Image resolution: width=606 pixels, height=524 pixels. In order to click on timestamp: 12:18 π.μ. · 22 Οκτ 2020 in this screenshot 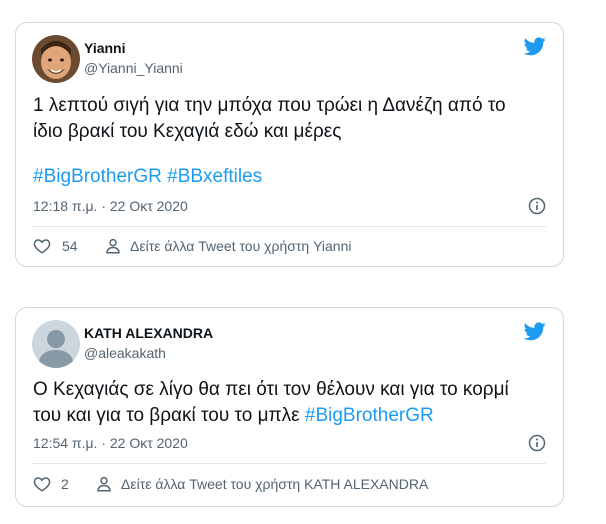, I will do `click(110, 206)`.